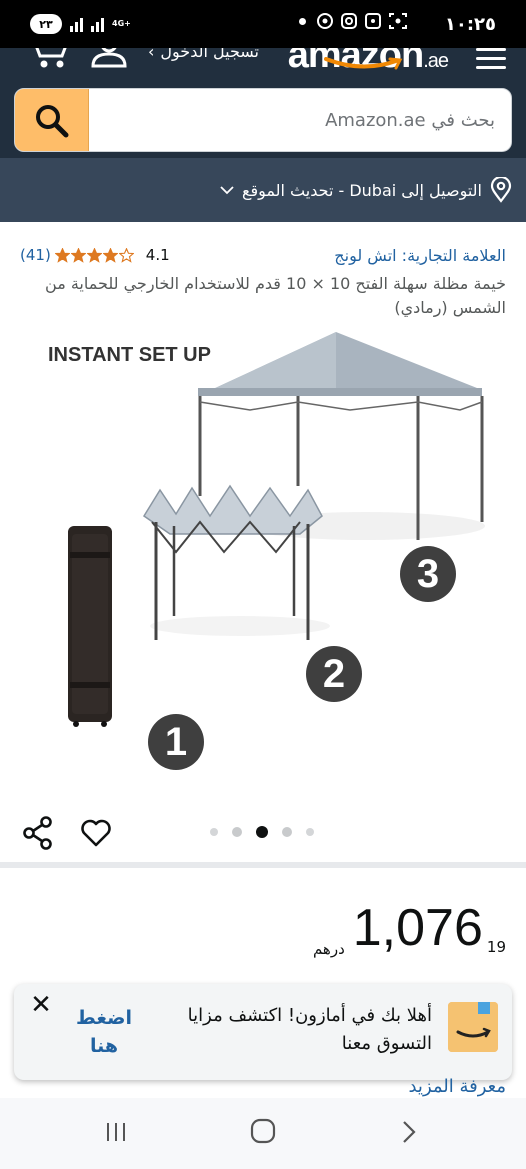 The image size is (526, 1169). I want to click on price: درهم 1,076 19, so click(409, 928).